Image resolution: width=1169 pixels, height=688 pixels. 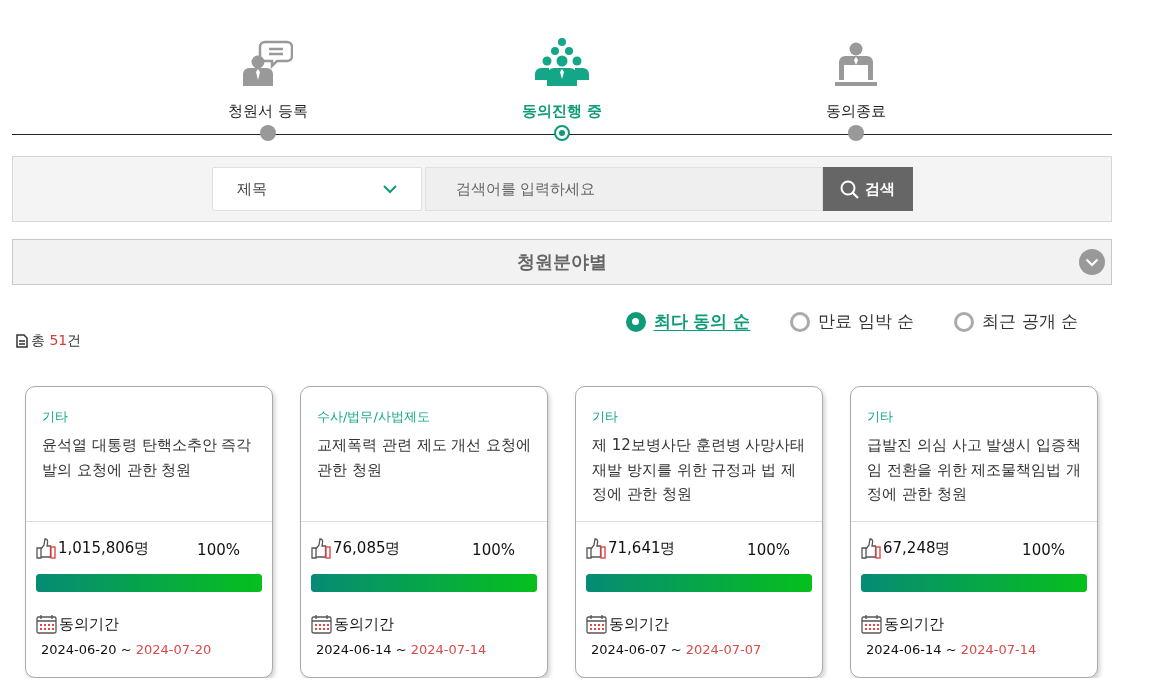 What do you see at coordinates (699, 470) in the screenshot?
I see `petition-title: 제 12보병사단 훈련병 사망사태 재발 방지를 위한 규정과 법 제정에 관한 청원` at bounding box center [699, 470].